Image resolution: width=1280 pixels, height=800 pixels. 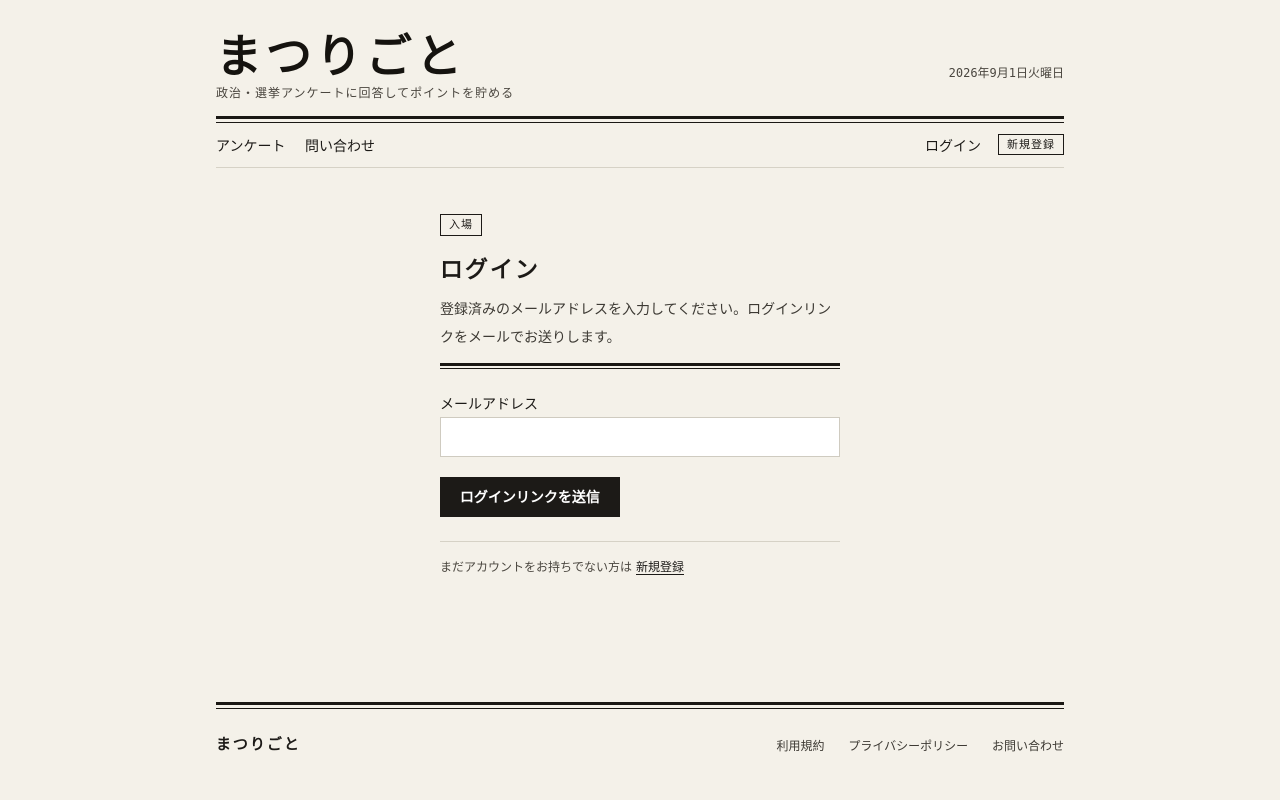 I want to click on footer-divider, so click(x=640, y=705).